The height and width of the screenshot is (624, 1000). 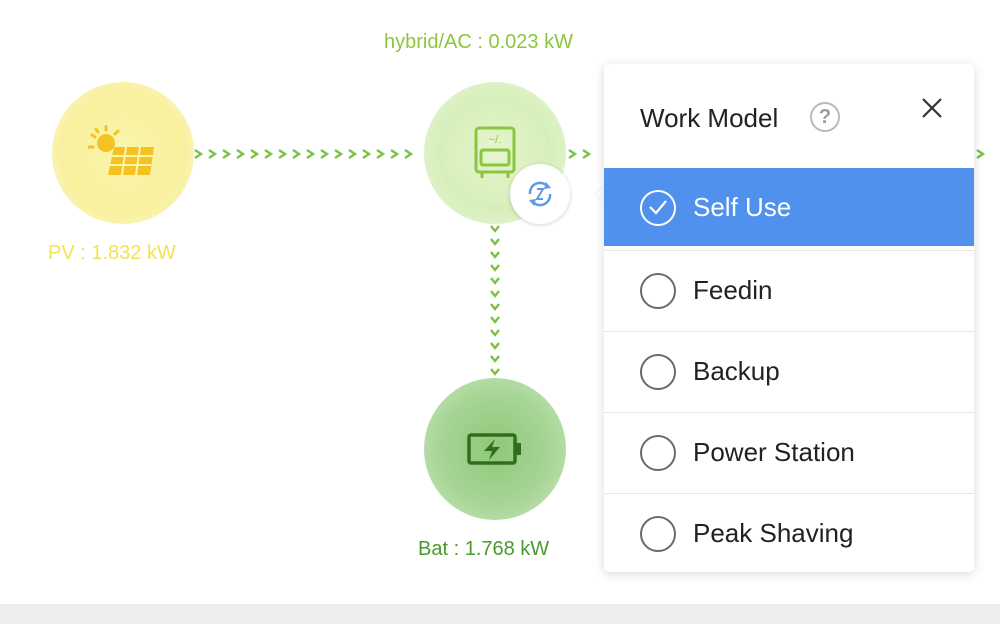 I want to click on flow-inverter-to-grid, so click(x=585, y=154).